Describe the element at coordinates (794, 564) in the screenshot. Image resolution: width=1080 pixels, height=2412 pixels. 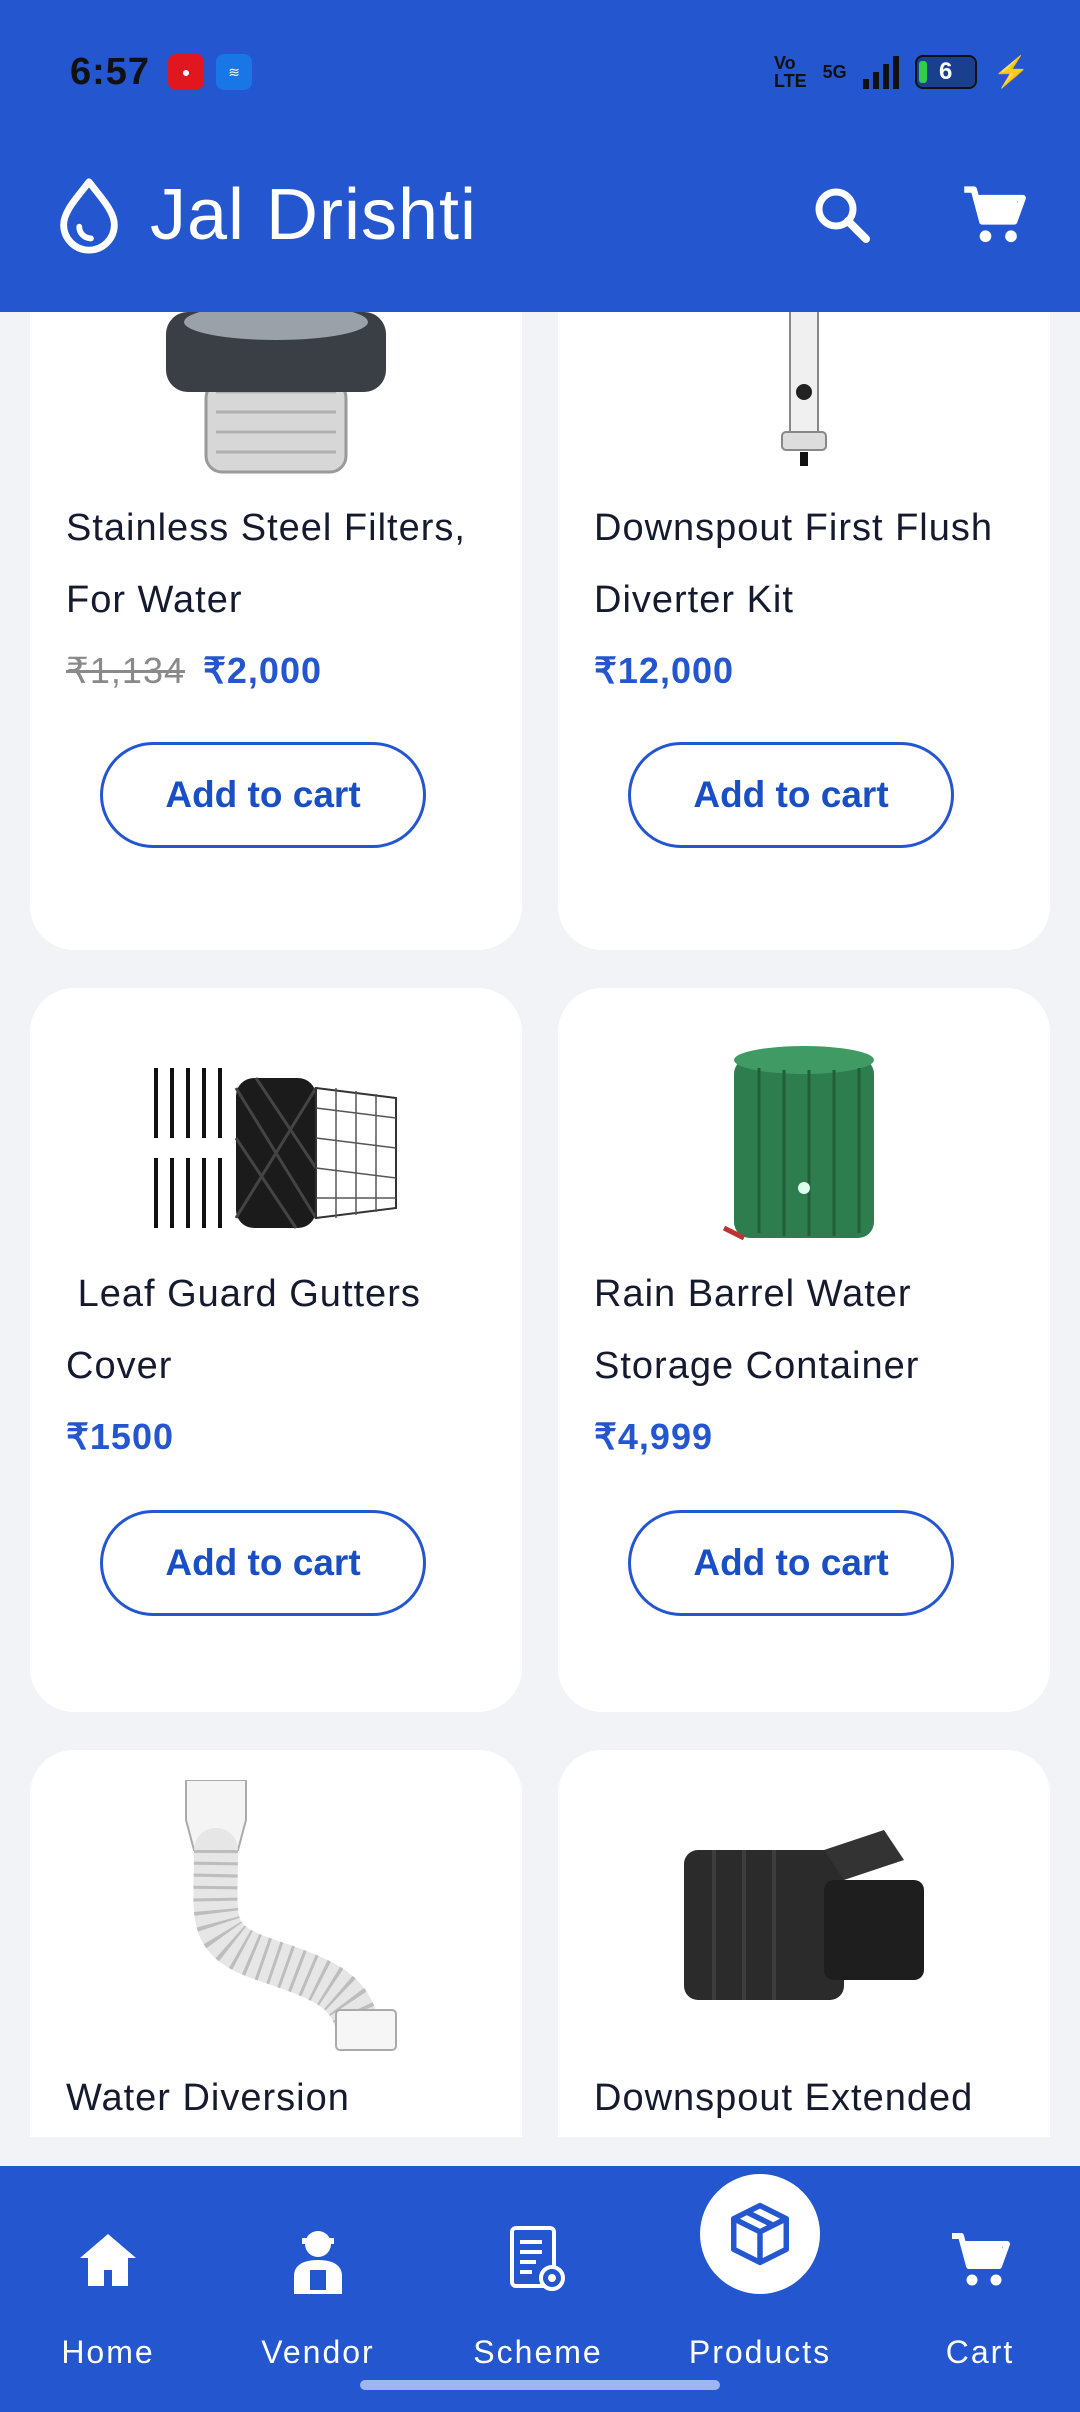
I see `product-name: Downspout First Flush Diverter Kit` at that location.